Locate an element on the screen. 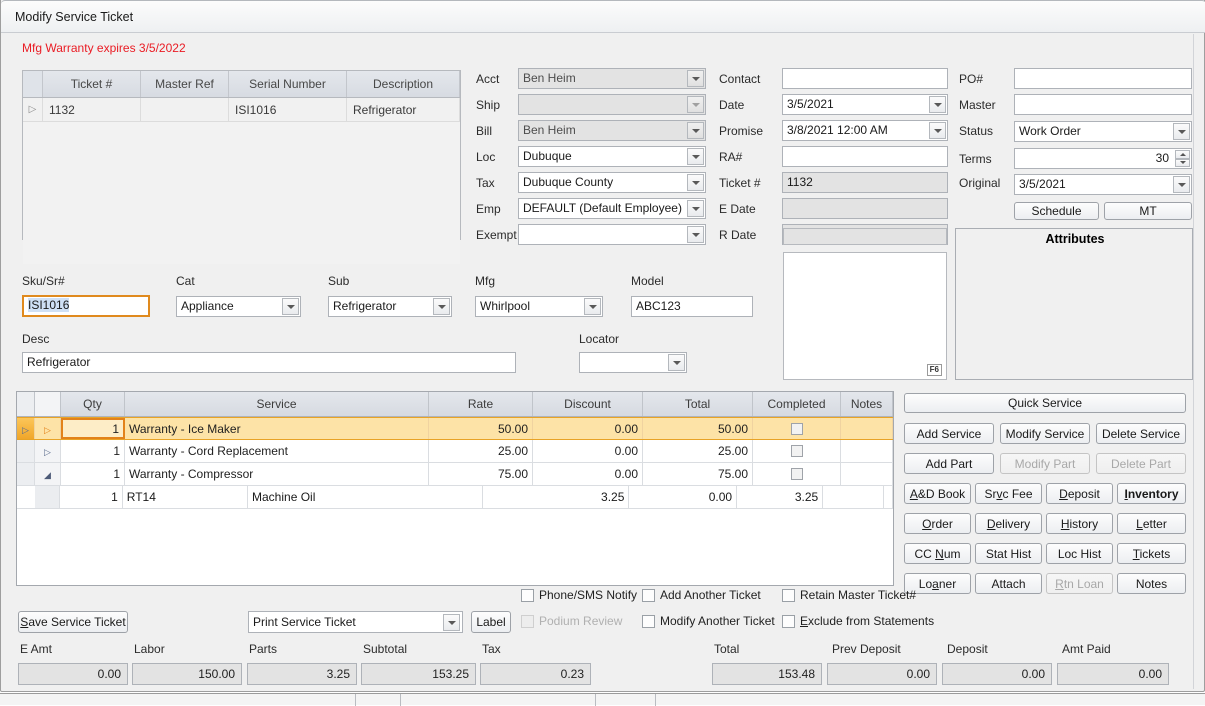 The width and height of the screenshot is (1205, 706). part-sku-cell: RT14 is located at coordinates (186, 497).